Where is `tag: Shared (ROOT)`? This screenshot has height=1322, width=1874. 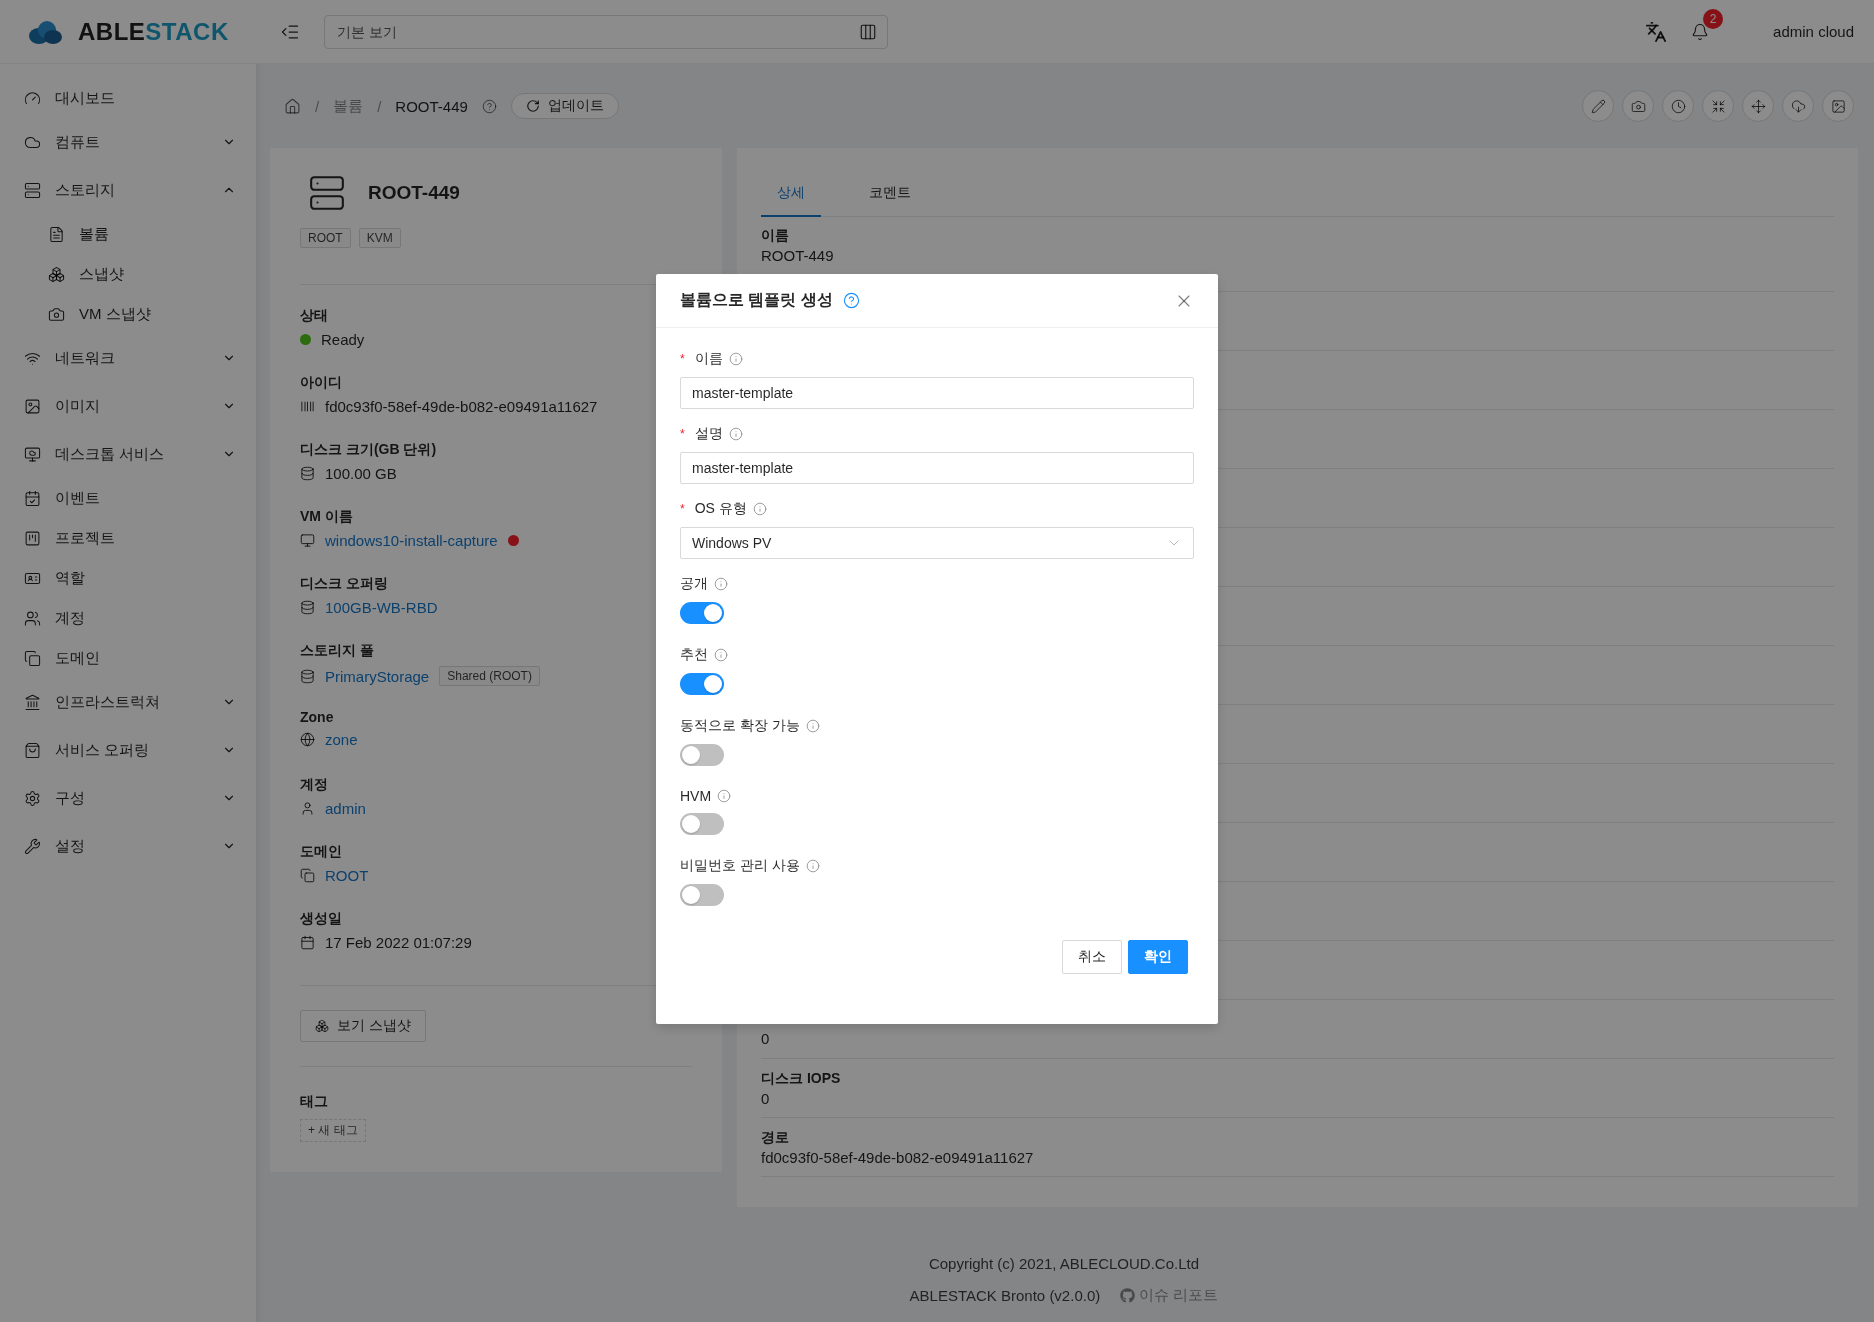 tag: Shared (ROOT) is located at coordinates (489, 676).